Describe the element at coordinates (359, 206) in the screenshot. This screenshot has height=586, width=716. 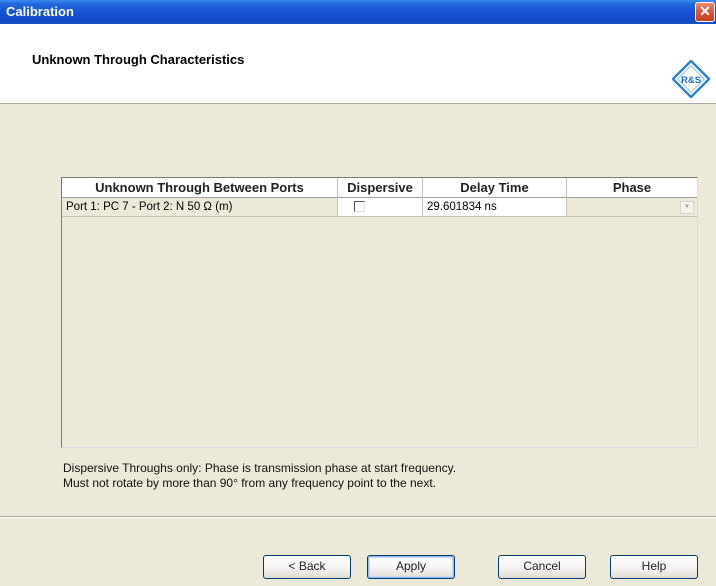
I see `dispersive-checkbox` at that location.